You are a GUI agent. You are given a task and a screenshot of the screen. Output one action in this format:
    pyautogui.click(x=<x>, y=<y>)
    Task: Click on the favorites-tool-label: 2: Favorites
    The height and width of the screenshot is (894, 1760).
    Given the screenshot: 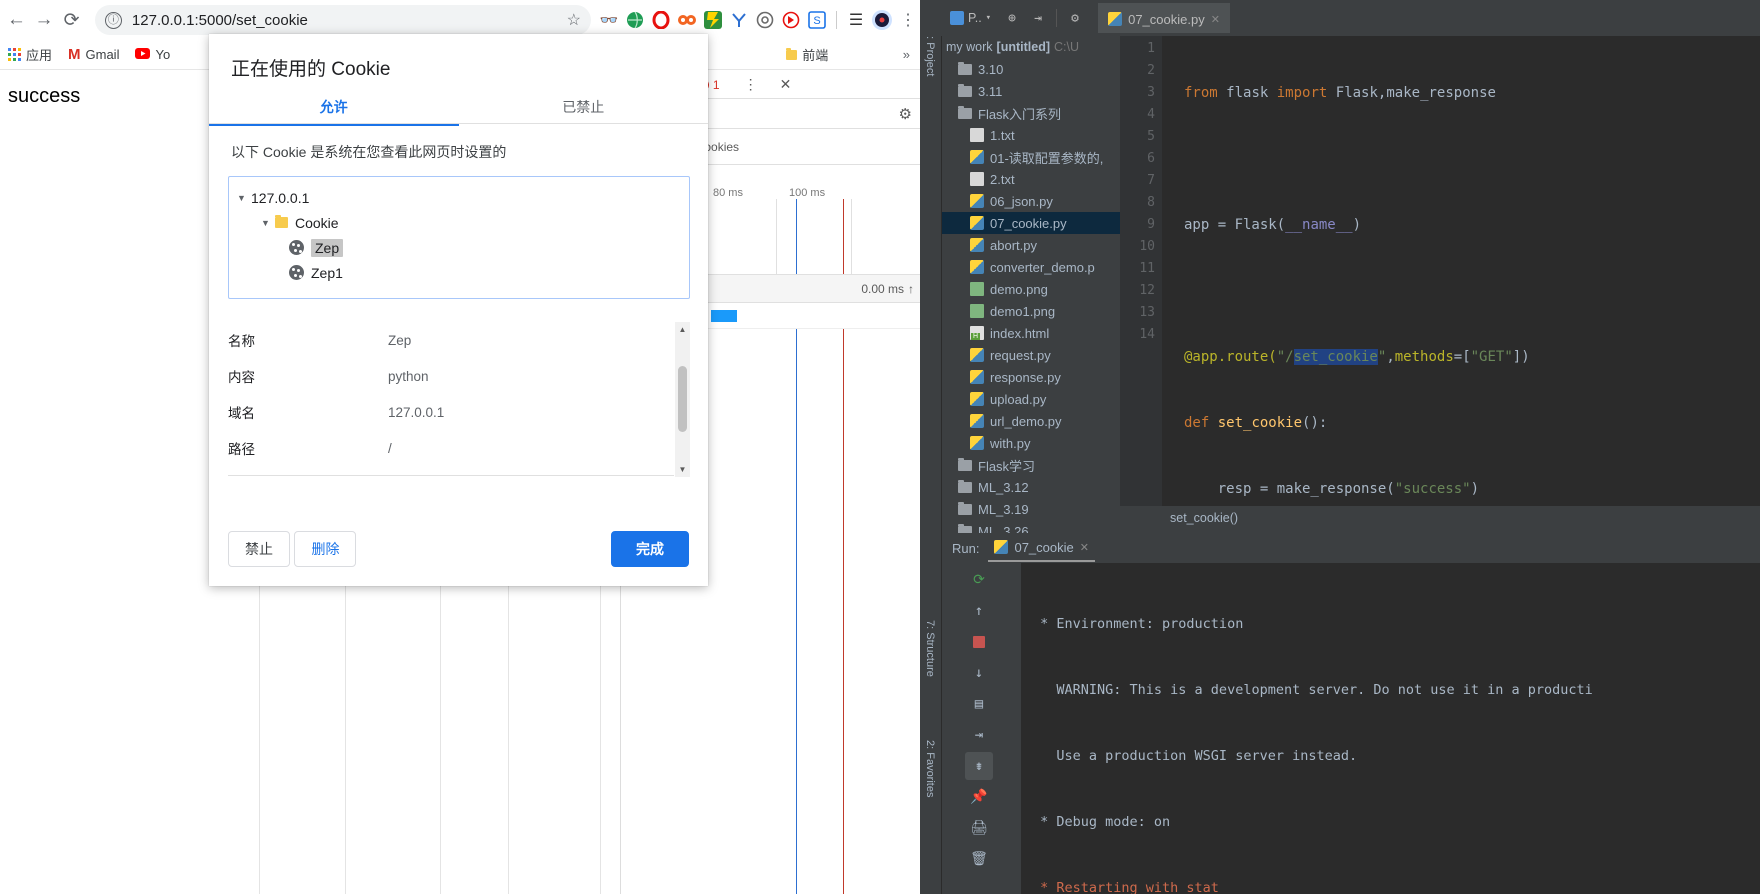 What is the action you would take?
    pyautogui.click(x=930, y=768)
    